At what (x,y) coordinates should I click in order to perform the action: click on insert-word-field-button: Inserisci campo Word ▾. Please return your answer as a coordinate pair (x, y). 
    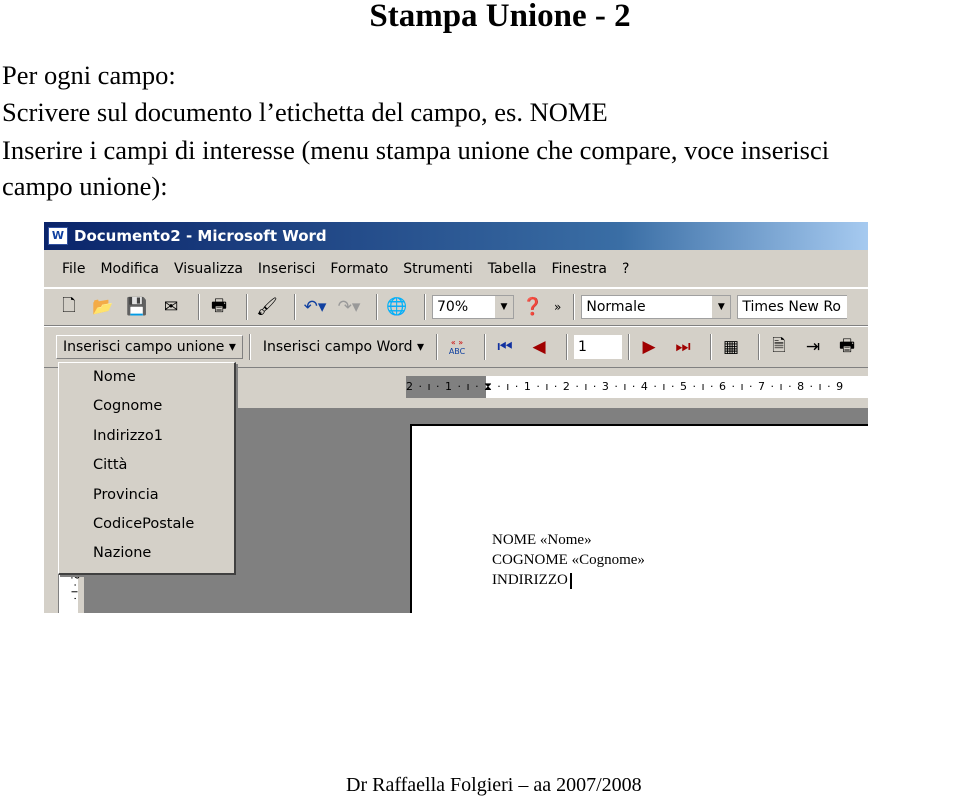
    Looking at the image, I should click on (343, 347).